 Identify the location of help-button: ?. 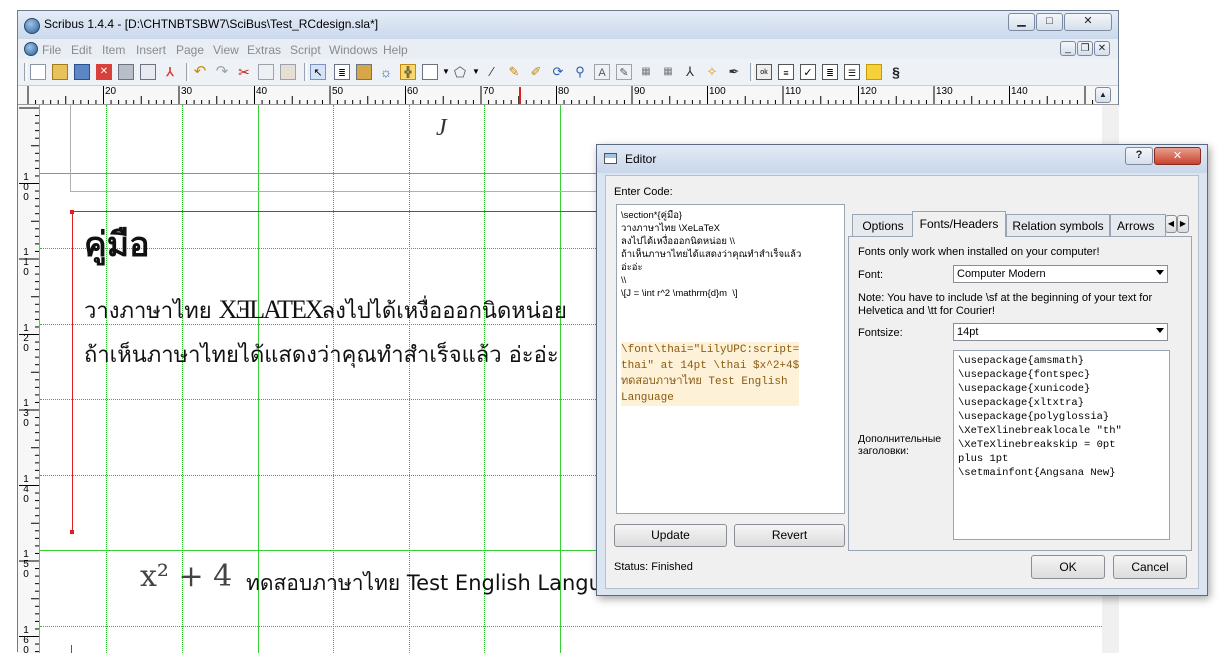
(1139, 156).